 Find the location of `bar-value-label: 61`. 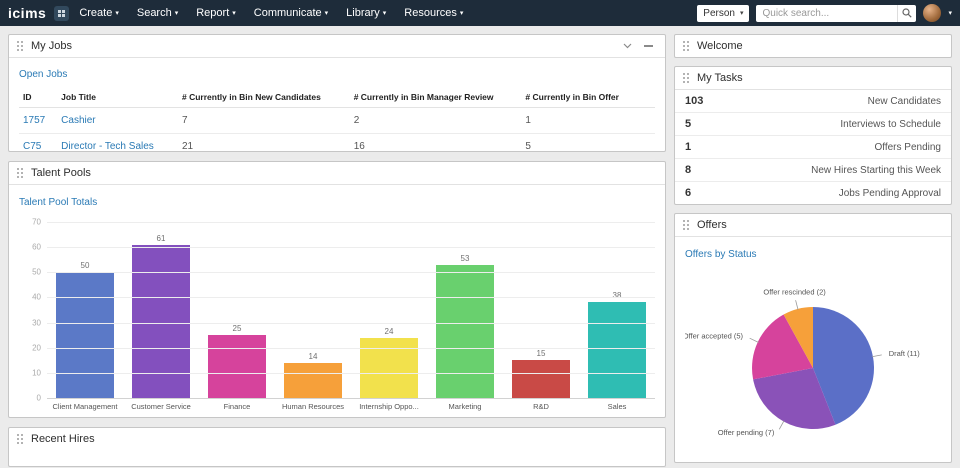

bar-value-label: 61 is located at coordinates (161, 238).